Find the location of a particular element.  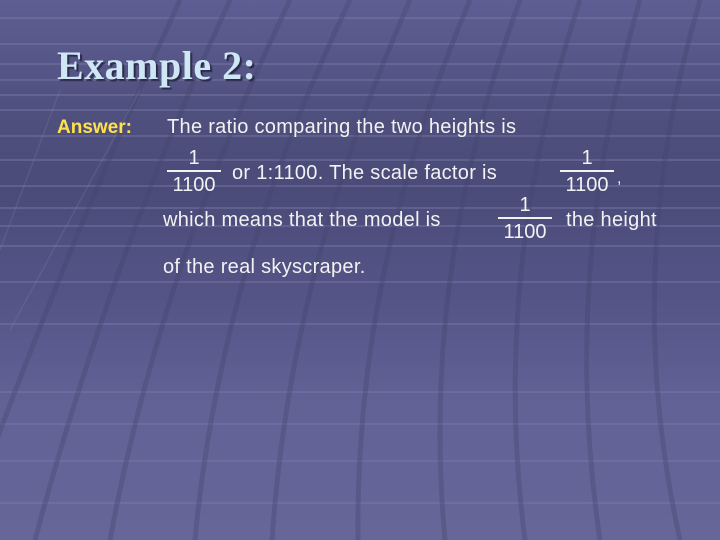

answer-line-4: of the real skyscraper. is located at coordinates (264, 267).